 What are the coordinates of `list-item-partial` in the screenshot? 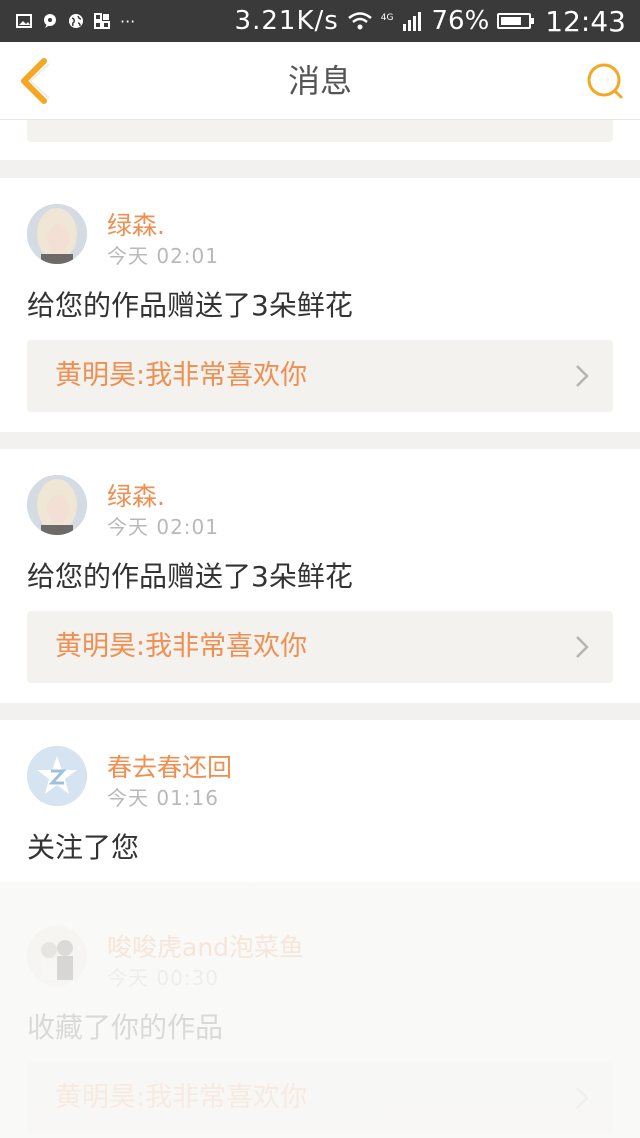 It's located at (320, 140).